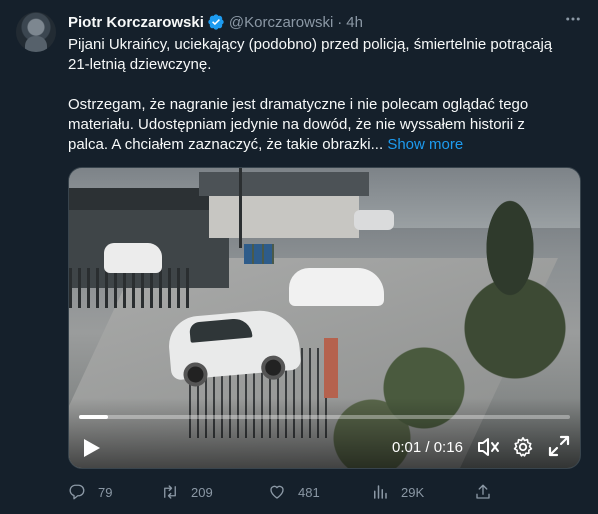 The height and width of the screenshot is (514, 598). I want to click on retweet-count: 209, so click(202, 492).